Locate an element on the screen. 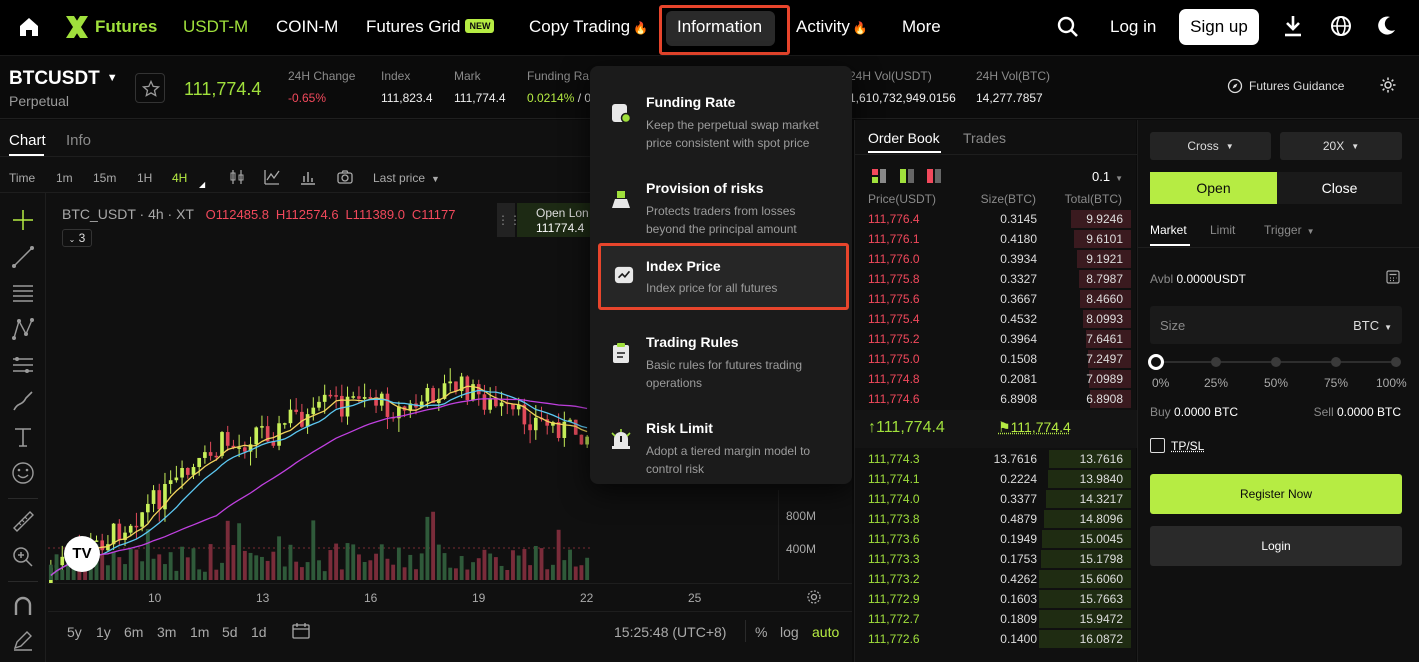  magnet-icon is located at coordinates (23, 606).